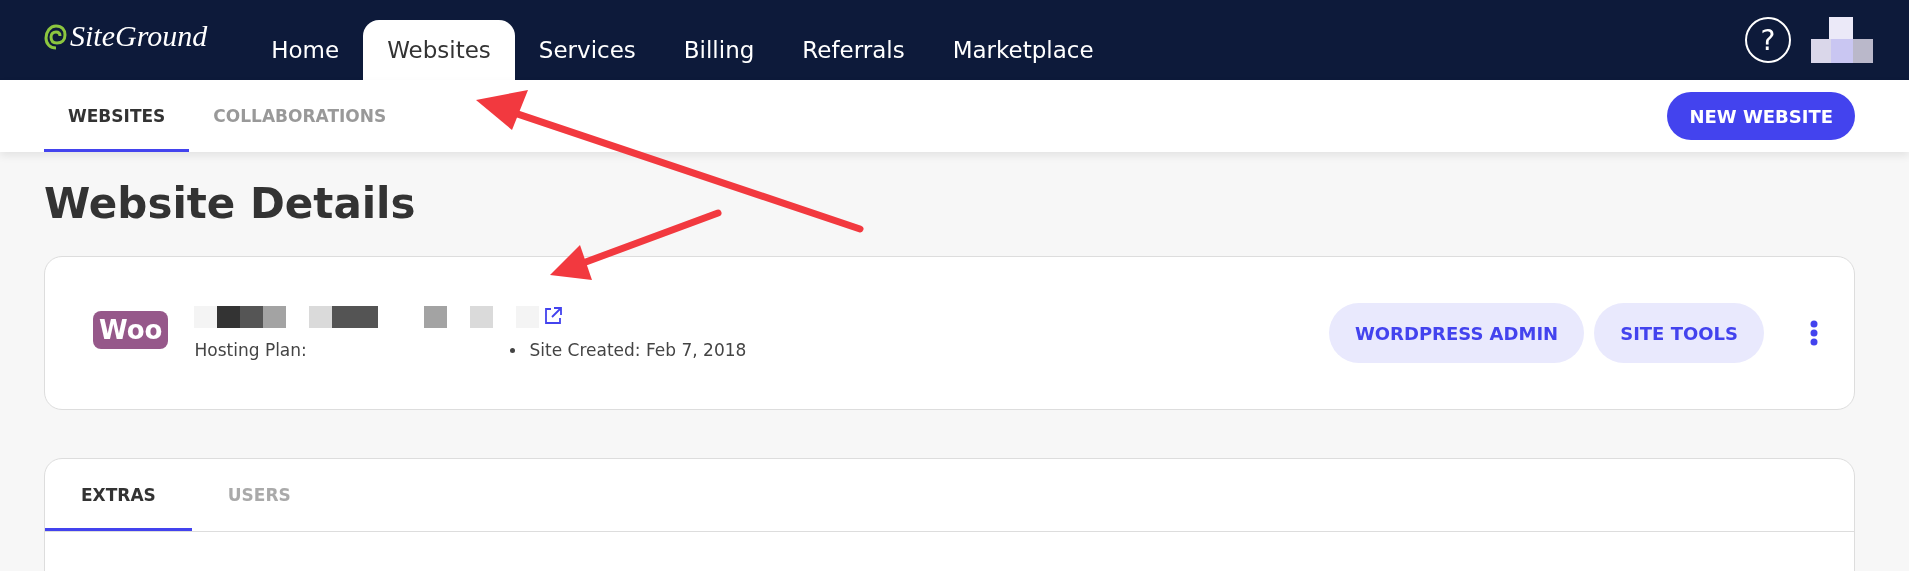 The width and height of the screenshot is (1909, 571). Describe the element at coordinates (117, 116) in the screenshot. I see `sub-tab: WEBSITES` at that location.